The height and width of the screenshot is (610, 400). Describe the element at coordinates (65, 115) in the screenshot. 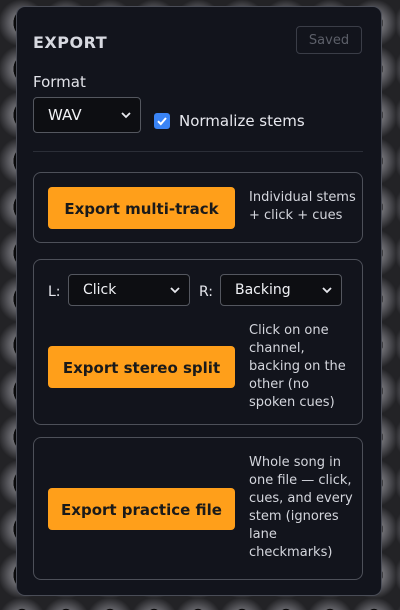

I see `format-select-value: WAV` at that location.